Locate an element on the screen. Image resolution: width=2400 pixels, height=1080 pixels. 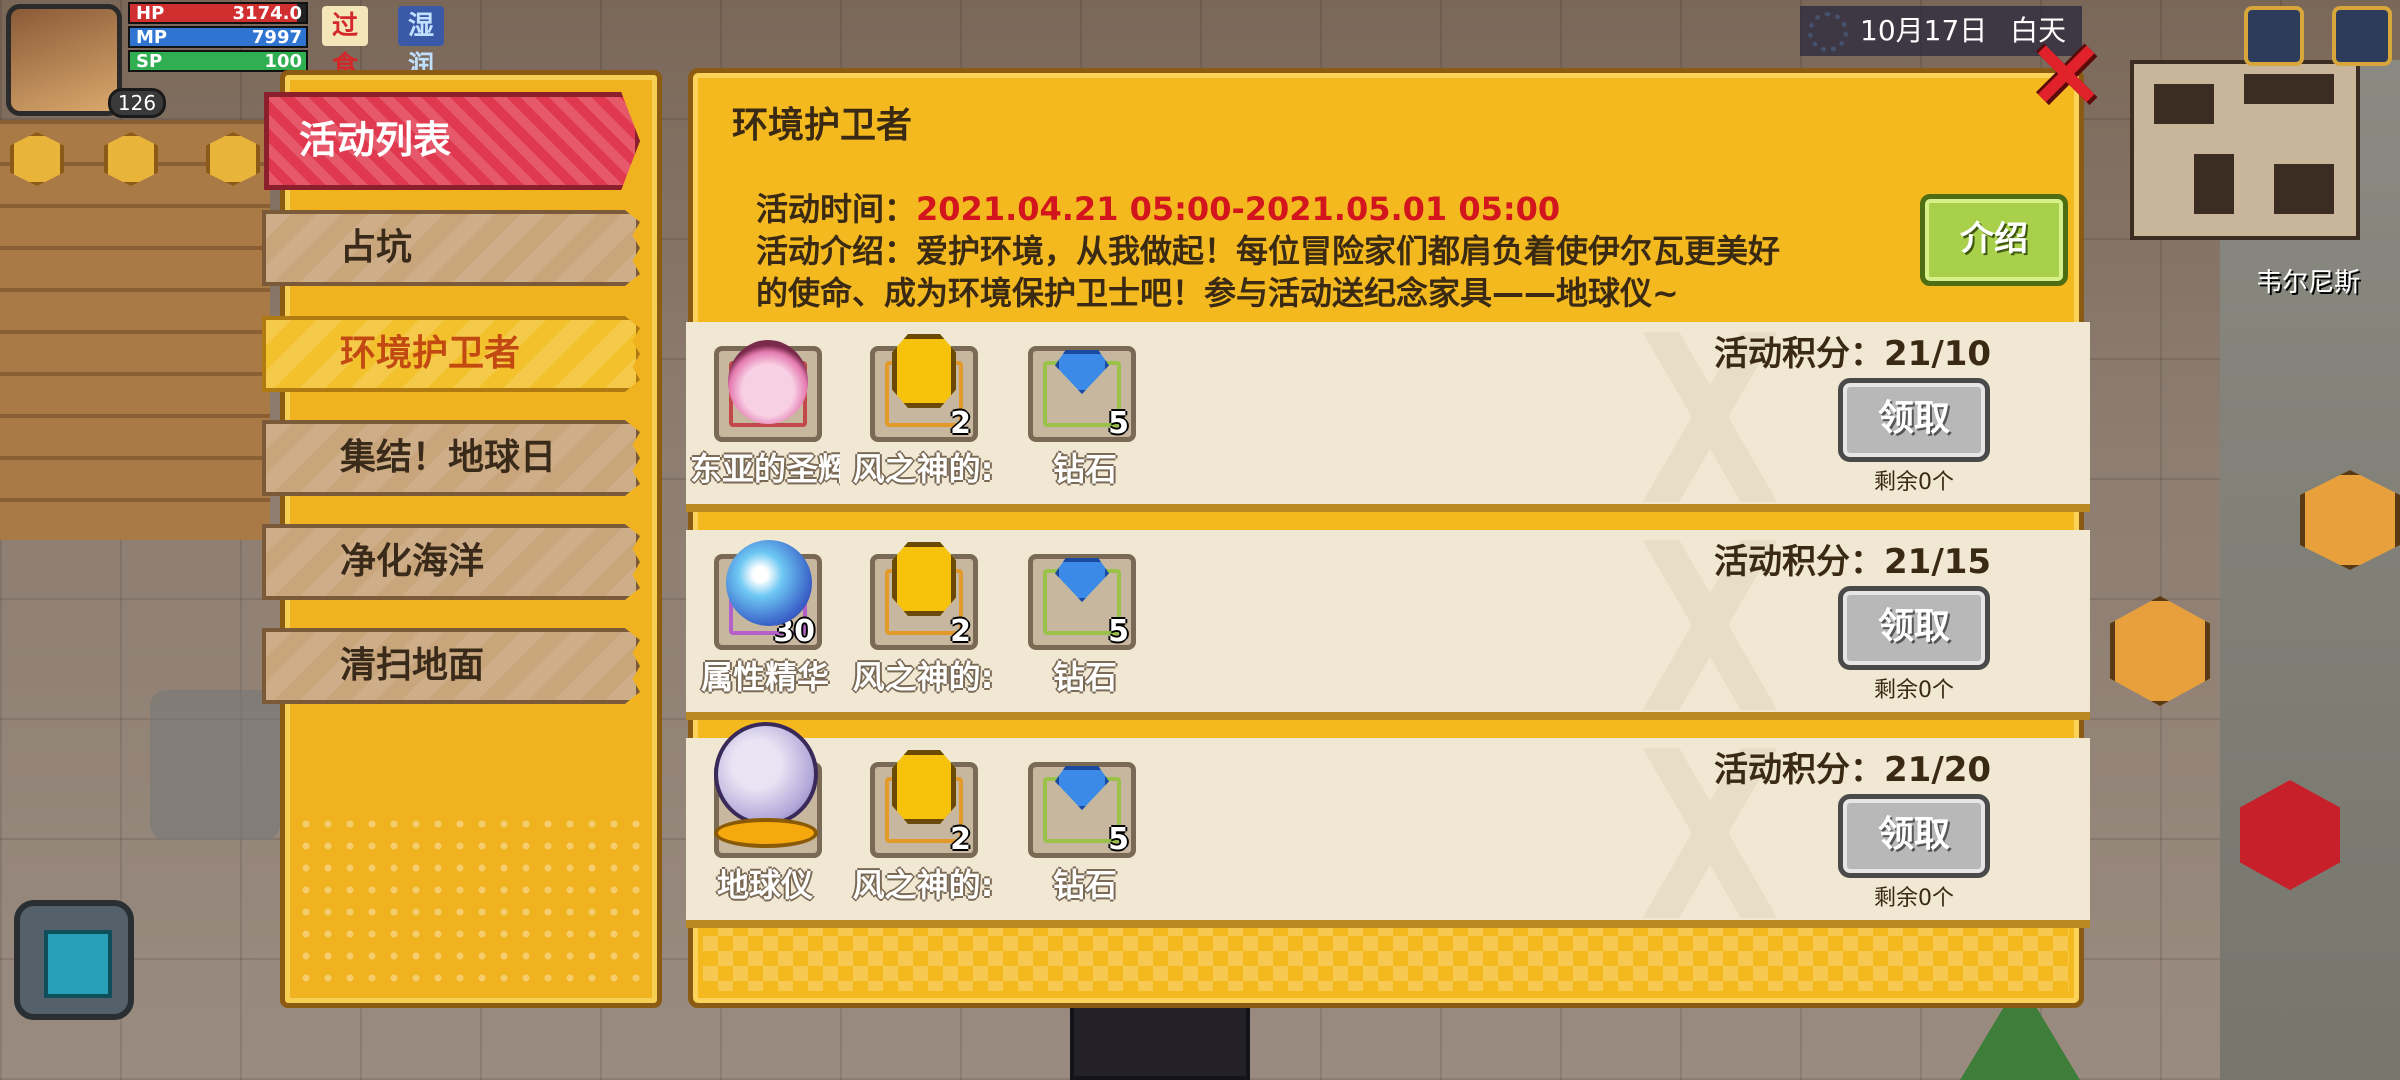
reward-item-name: 属性精华 is located at coordinates (764, 677).